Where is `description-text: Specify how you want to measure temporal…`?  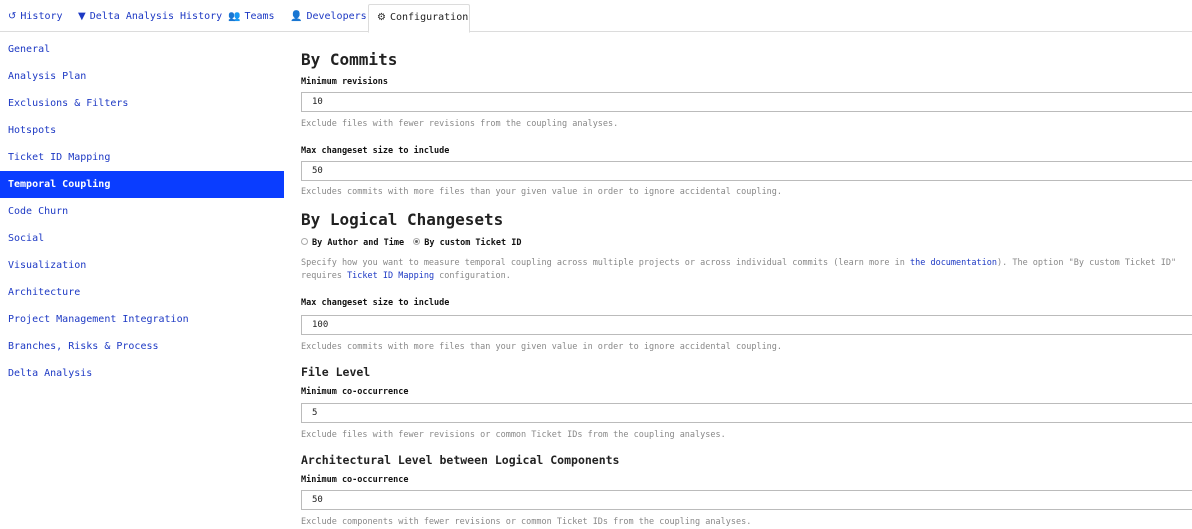 description-text: Specify how you want to measure temporal… is located at coordinates (605, 263).